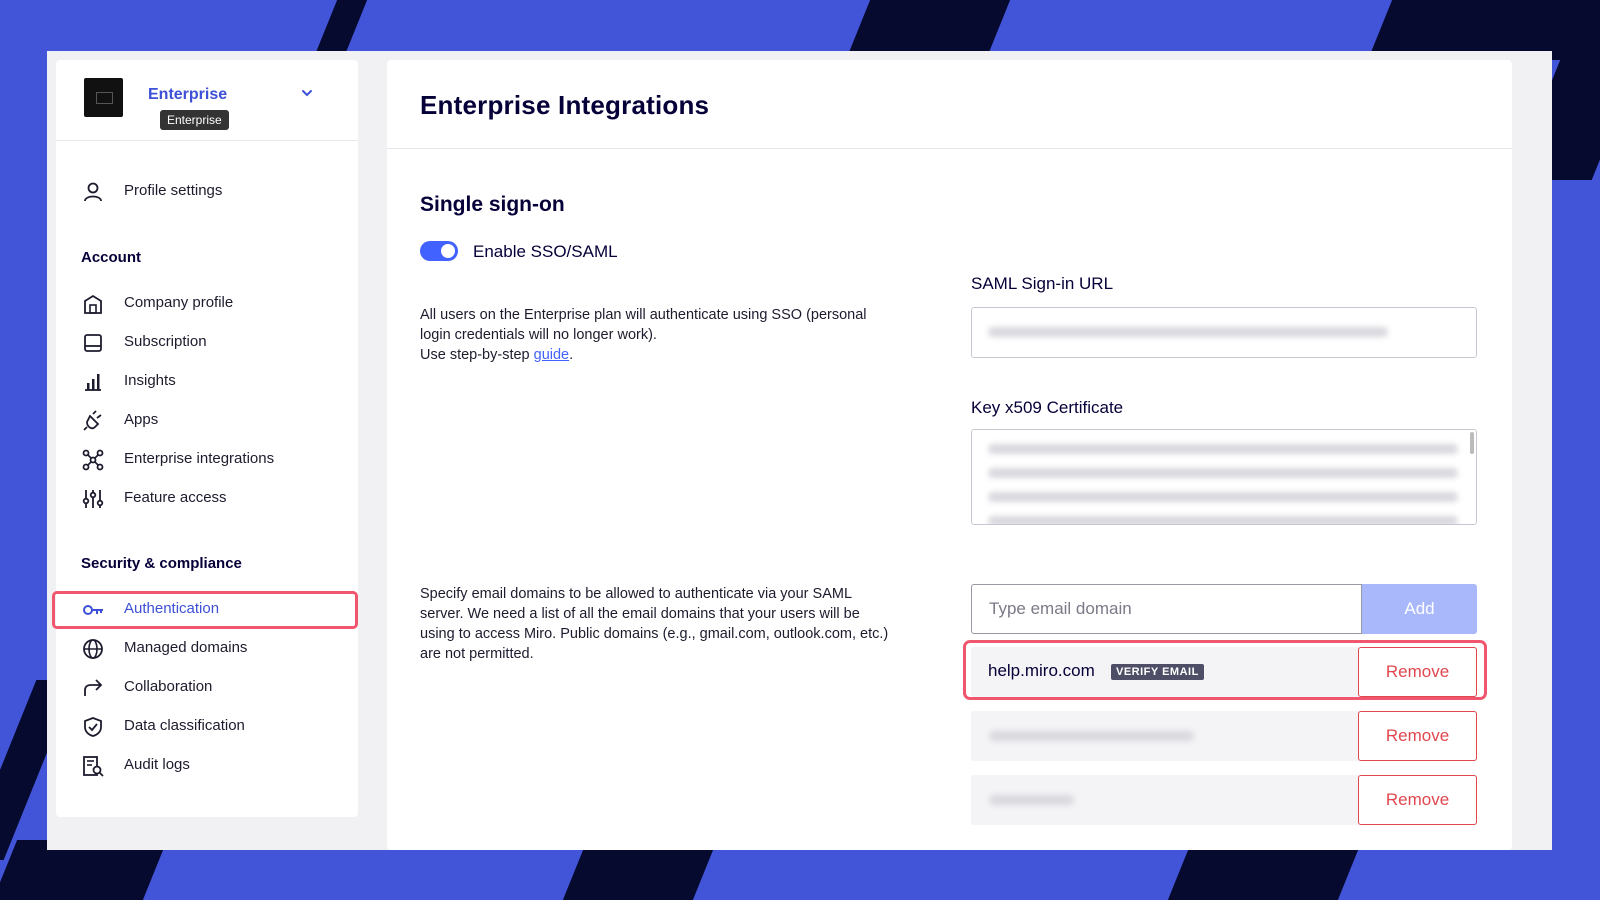 The image size is (1600, 900). I want to click on section-title-sso: Single sign-on, so click(492, 204).